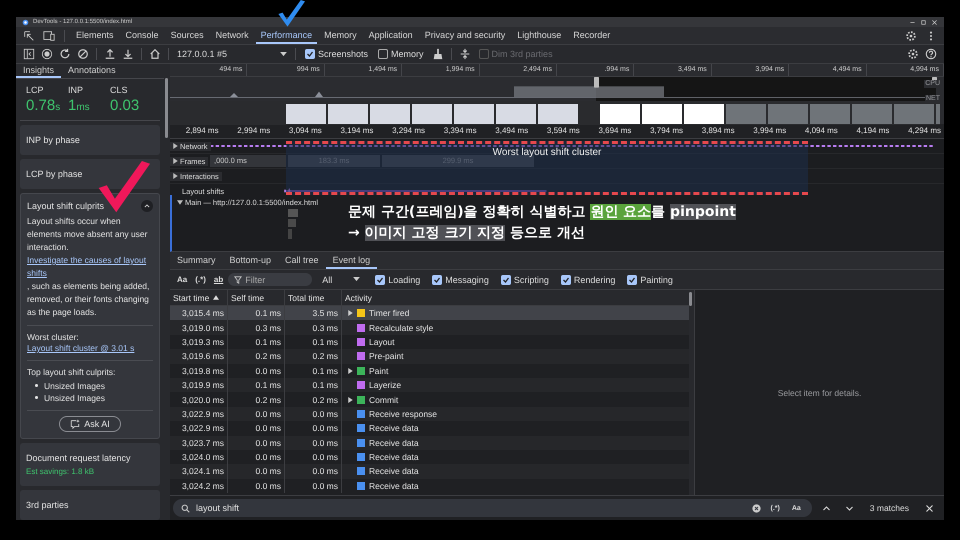 This screenshot has height=540, width=960. Describe the element at coordinates (438, 54) in the screenshot. I see `broom-icon` at that location.